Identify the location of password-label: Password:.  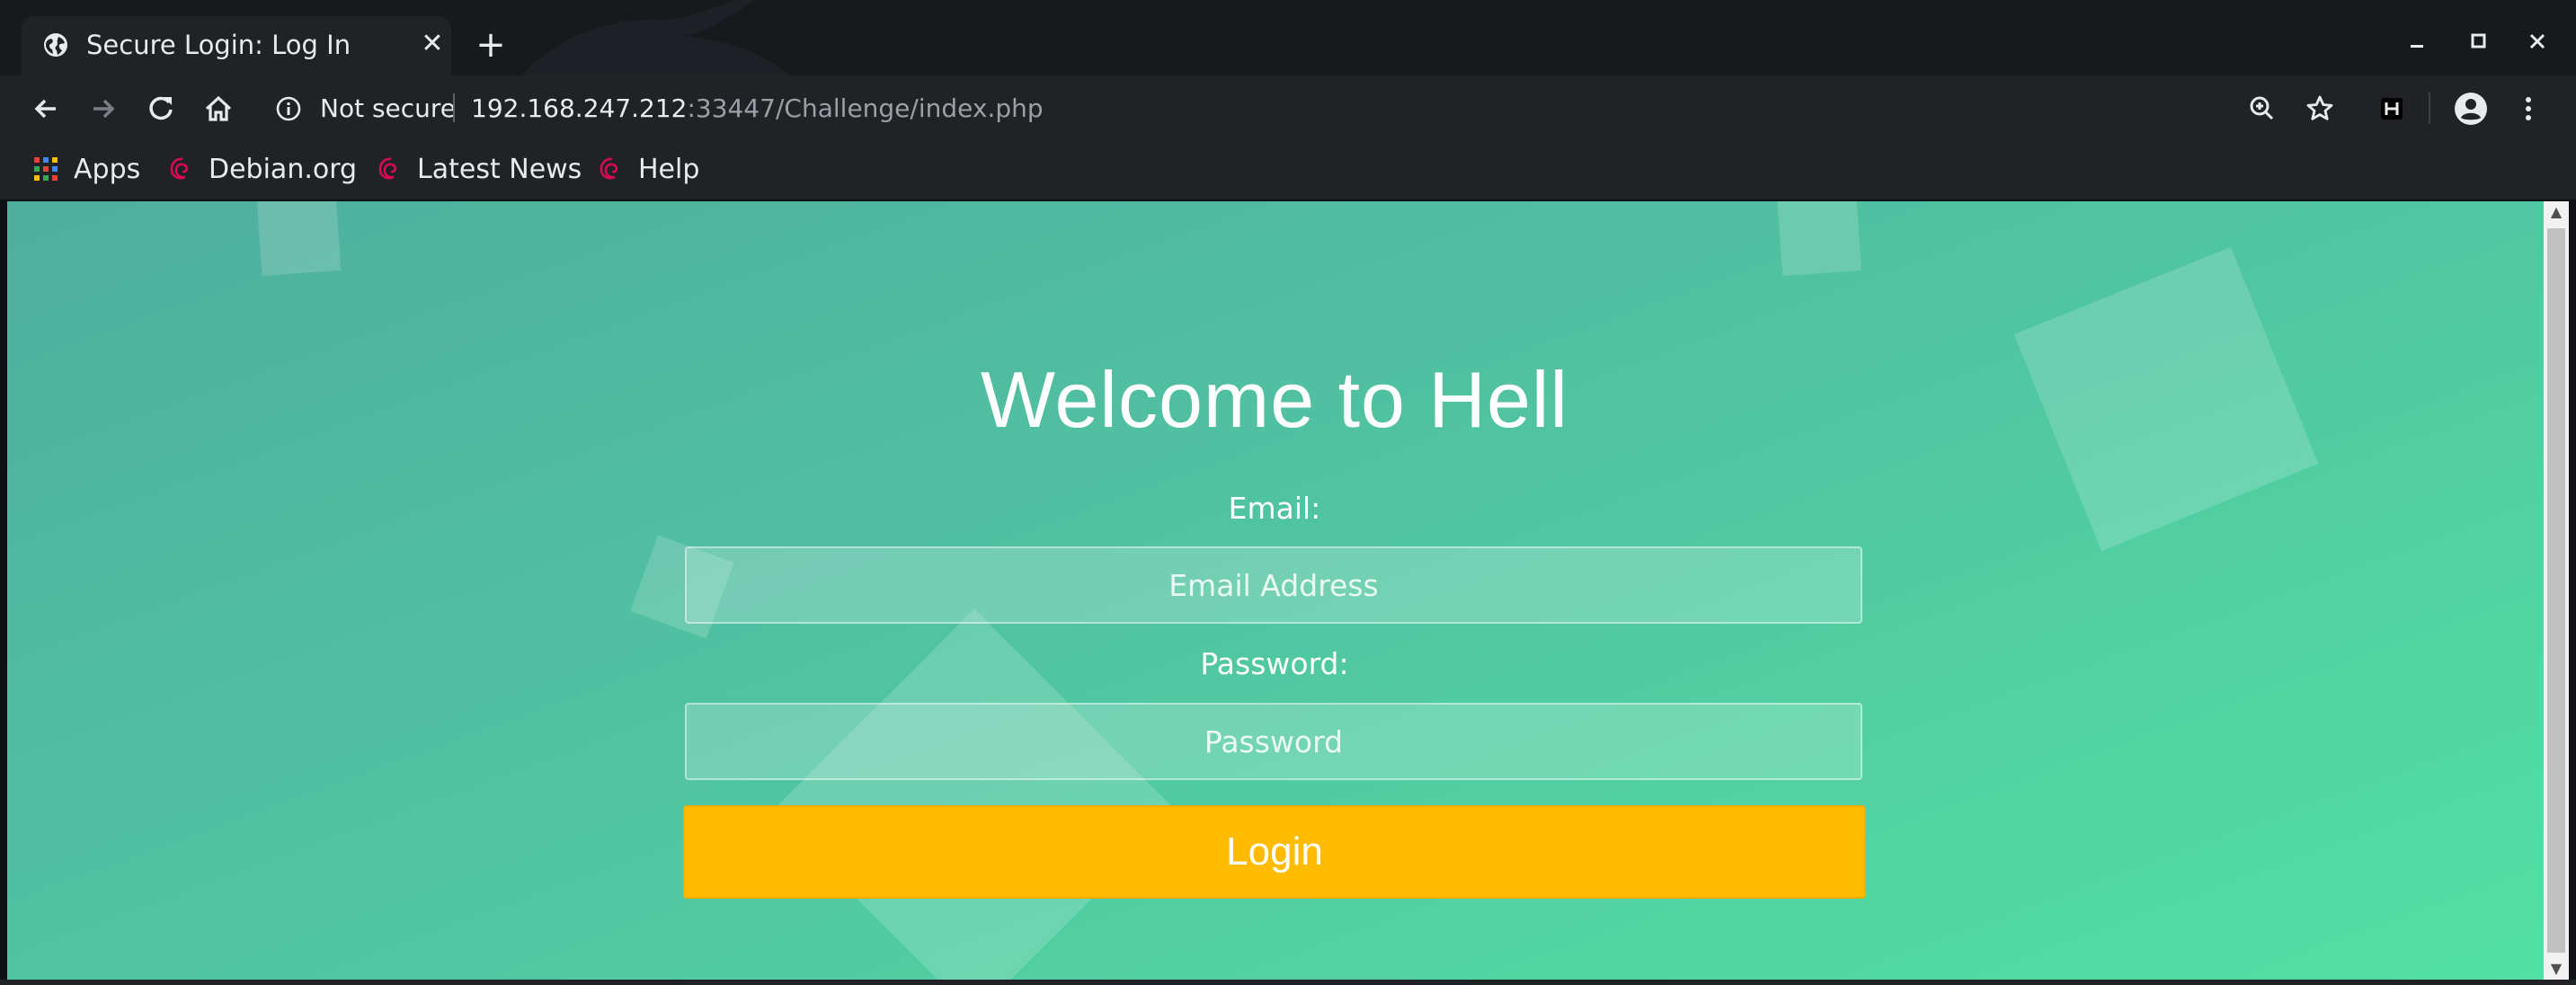
(1274, 663).